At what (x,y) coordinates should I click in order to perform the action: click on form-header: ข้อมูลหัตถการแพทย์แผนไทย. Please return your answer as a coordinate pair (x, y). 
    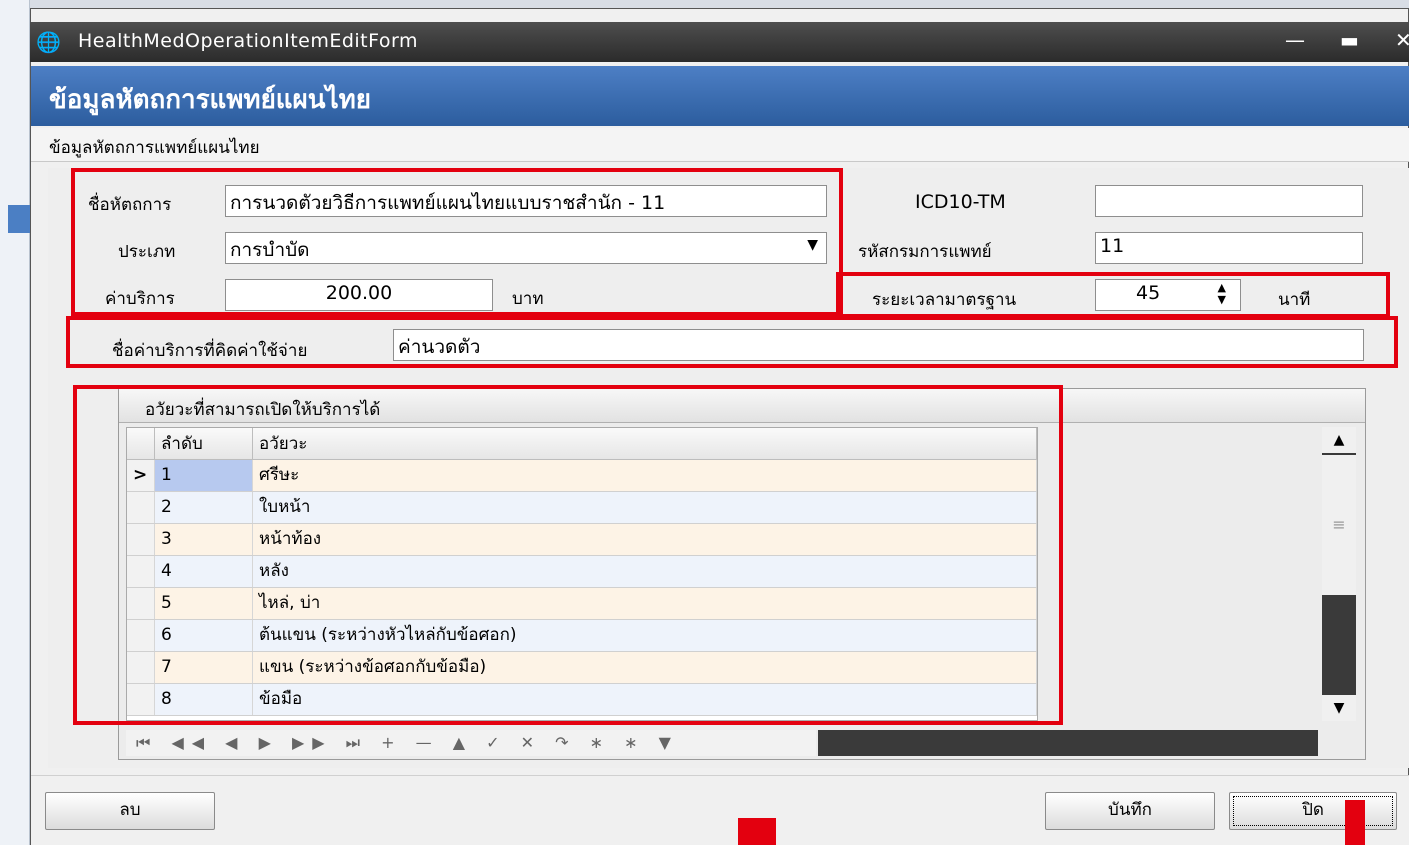
    Looking at the image, I should click on (720, 96).